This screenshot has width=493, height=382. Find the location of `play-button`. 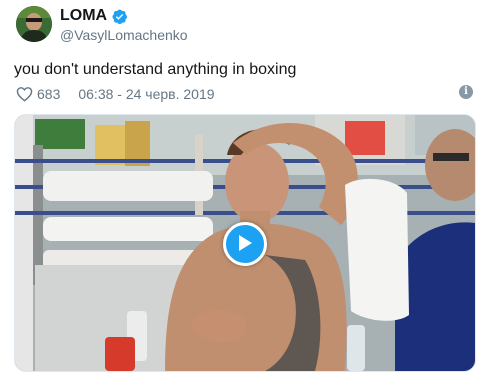

play-button is located at coordinates (245, 244).